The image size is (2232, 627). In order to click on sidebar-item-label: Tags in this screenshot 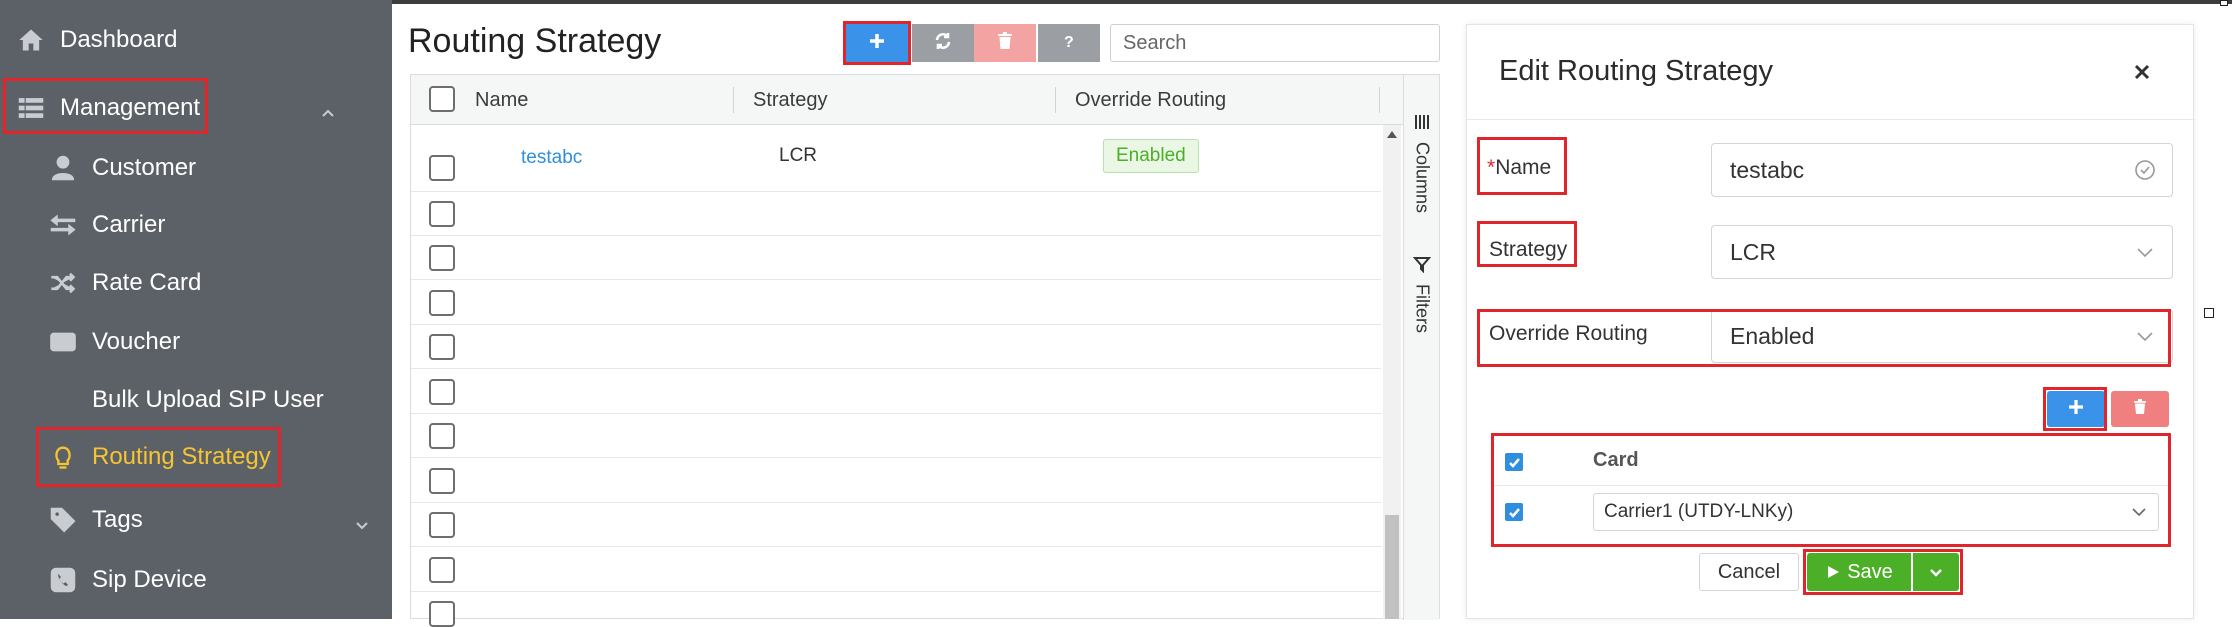, I will do `click(117, 519)`.